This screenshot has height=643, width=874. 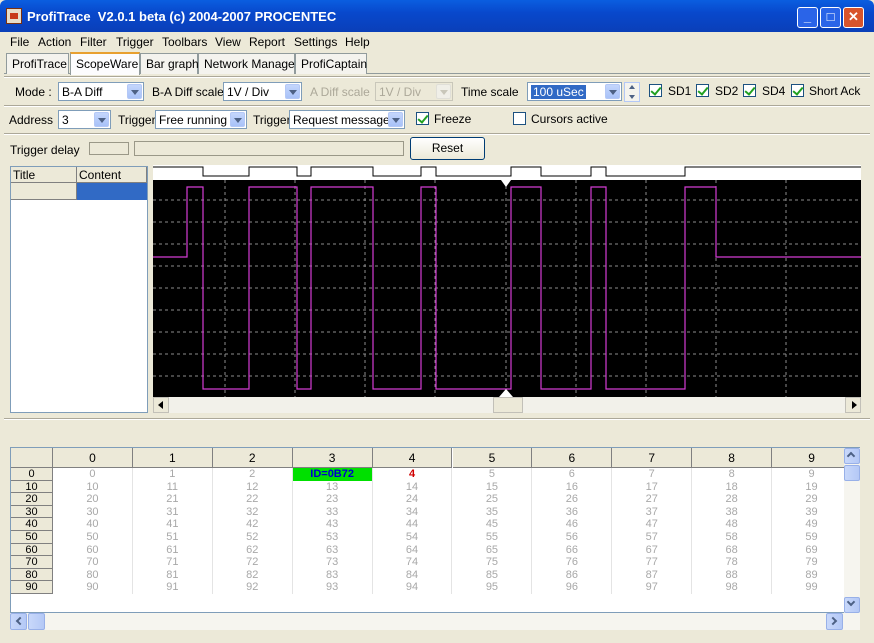 I want to click on grid-cell: 82, so click(x=253, y=575).